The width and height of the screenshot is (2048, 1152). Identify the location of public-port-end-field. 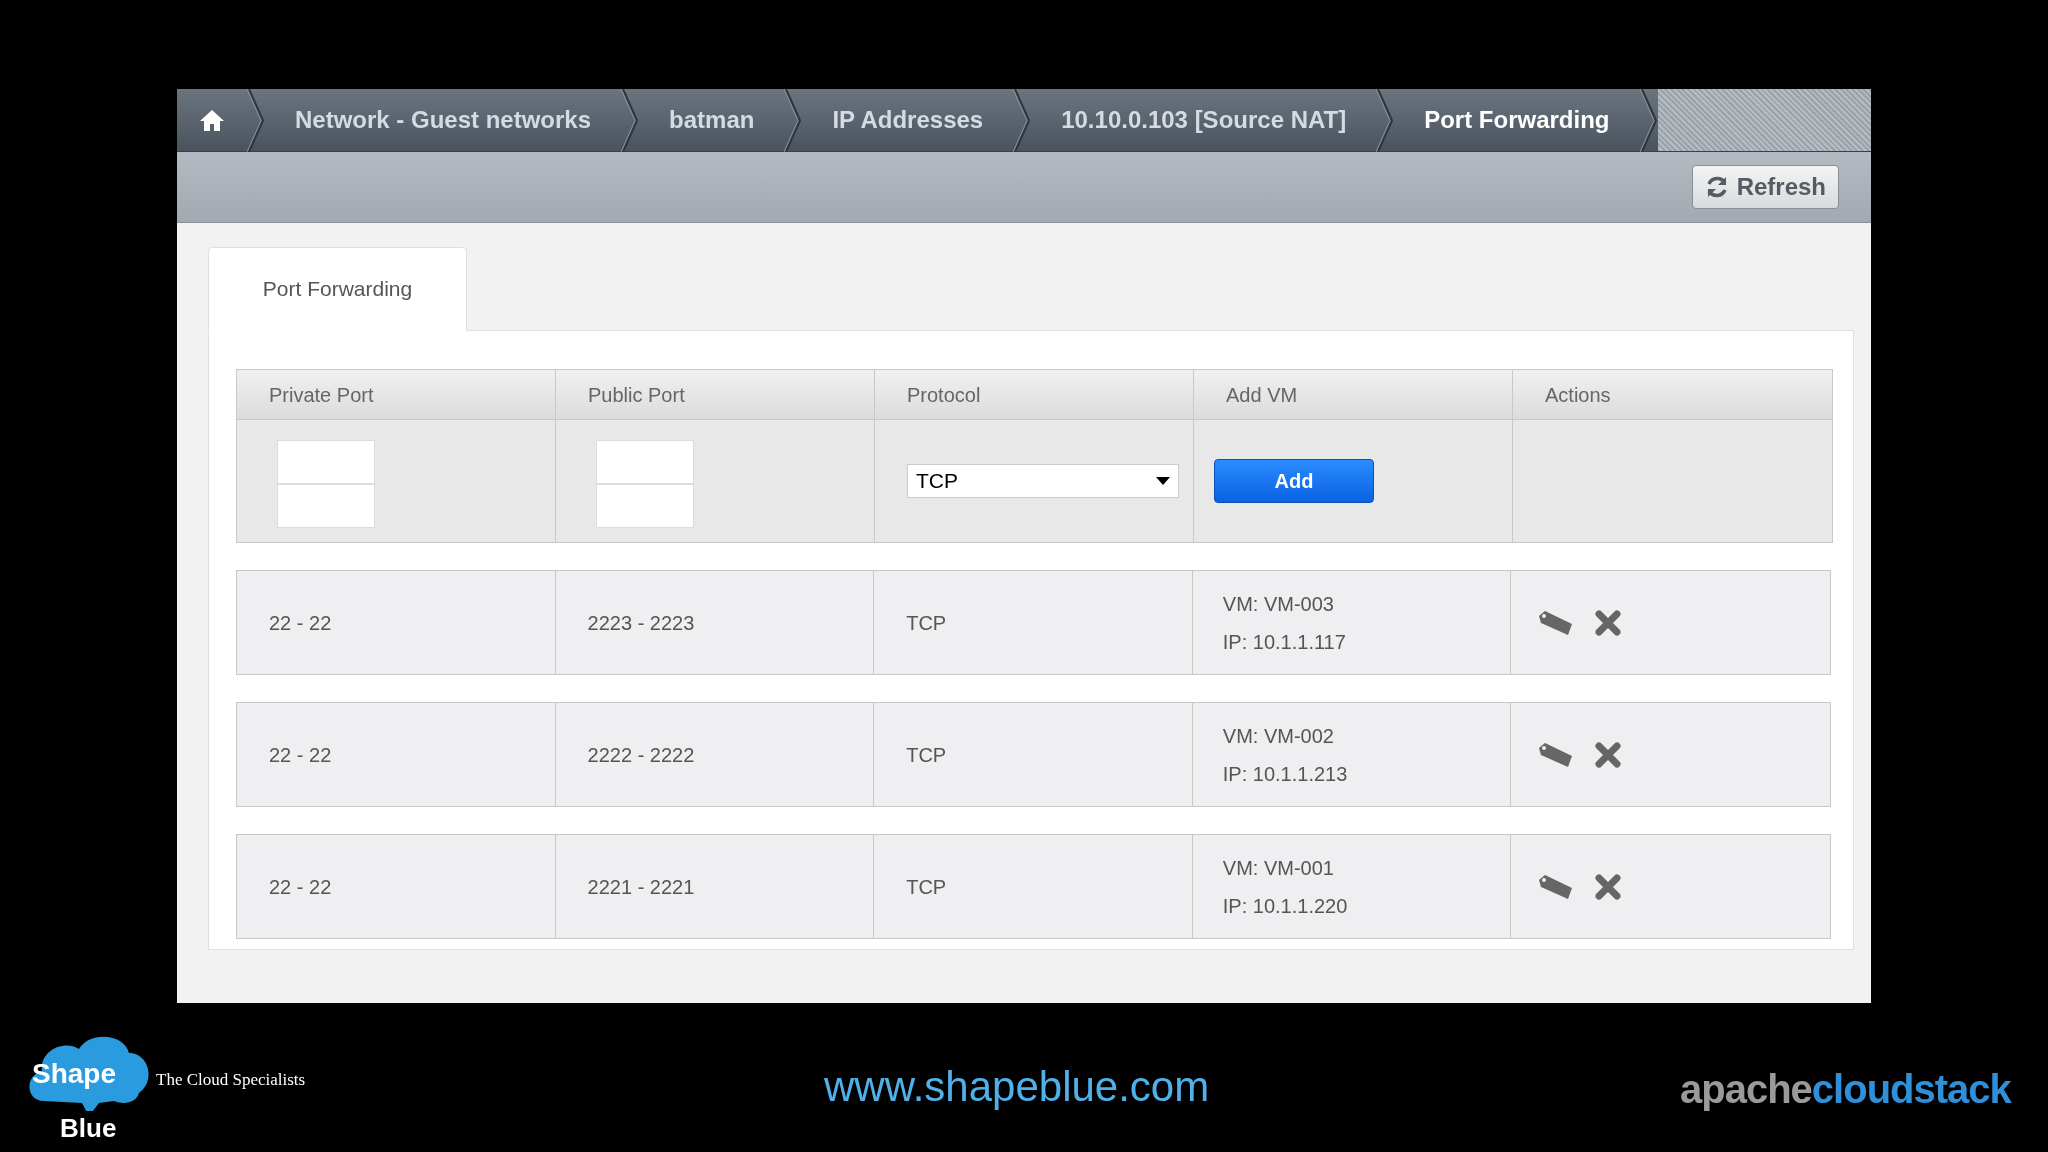
(645, 506).